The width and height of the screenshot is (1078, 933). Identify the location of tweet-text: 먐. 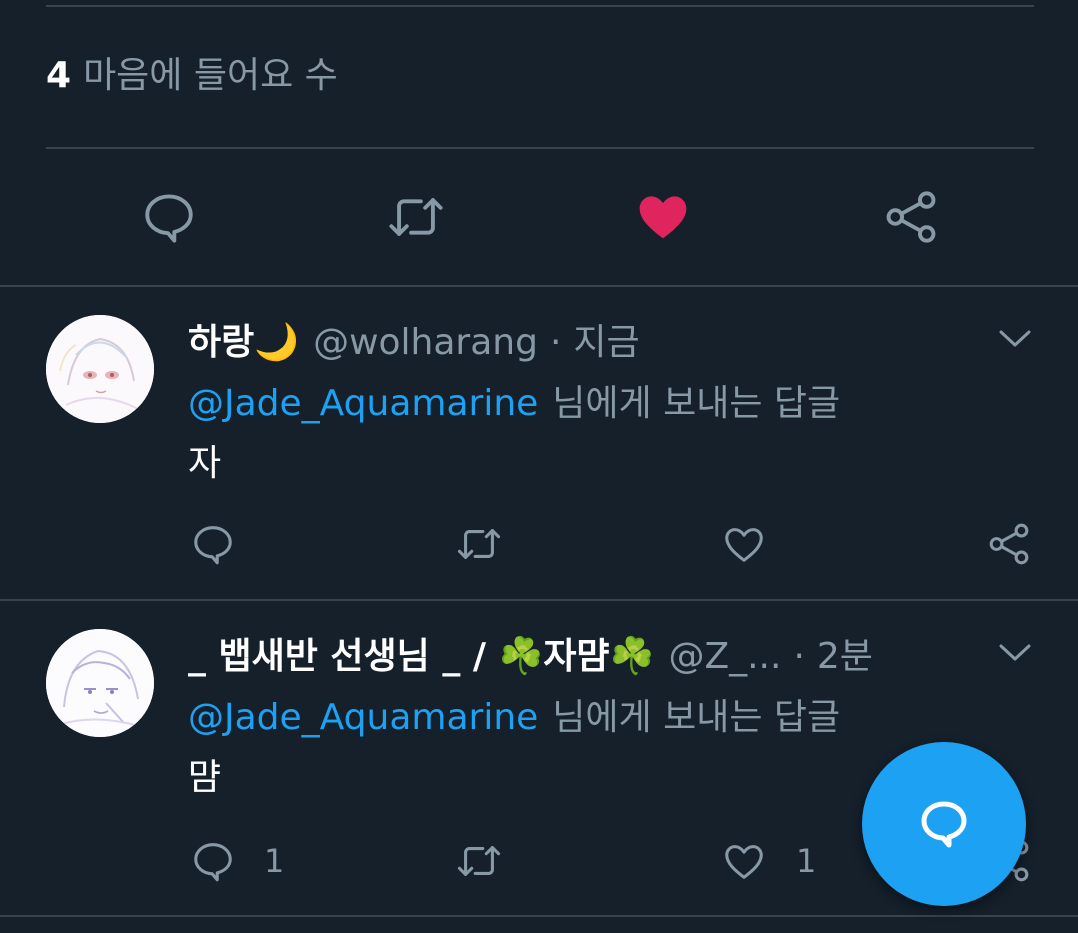
(205, 777).